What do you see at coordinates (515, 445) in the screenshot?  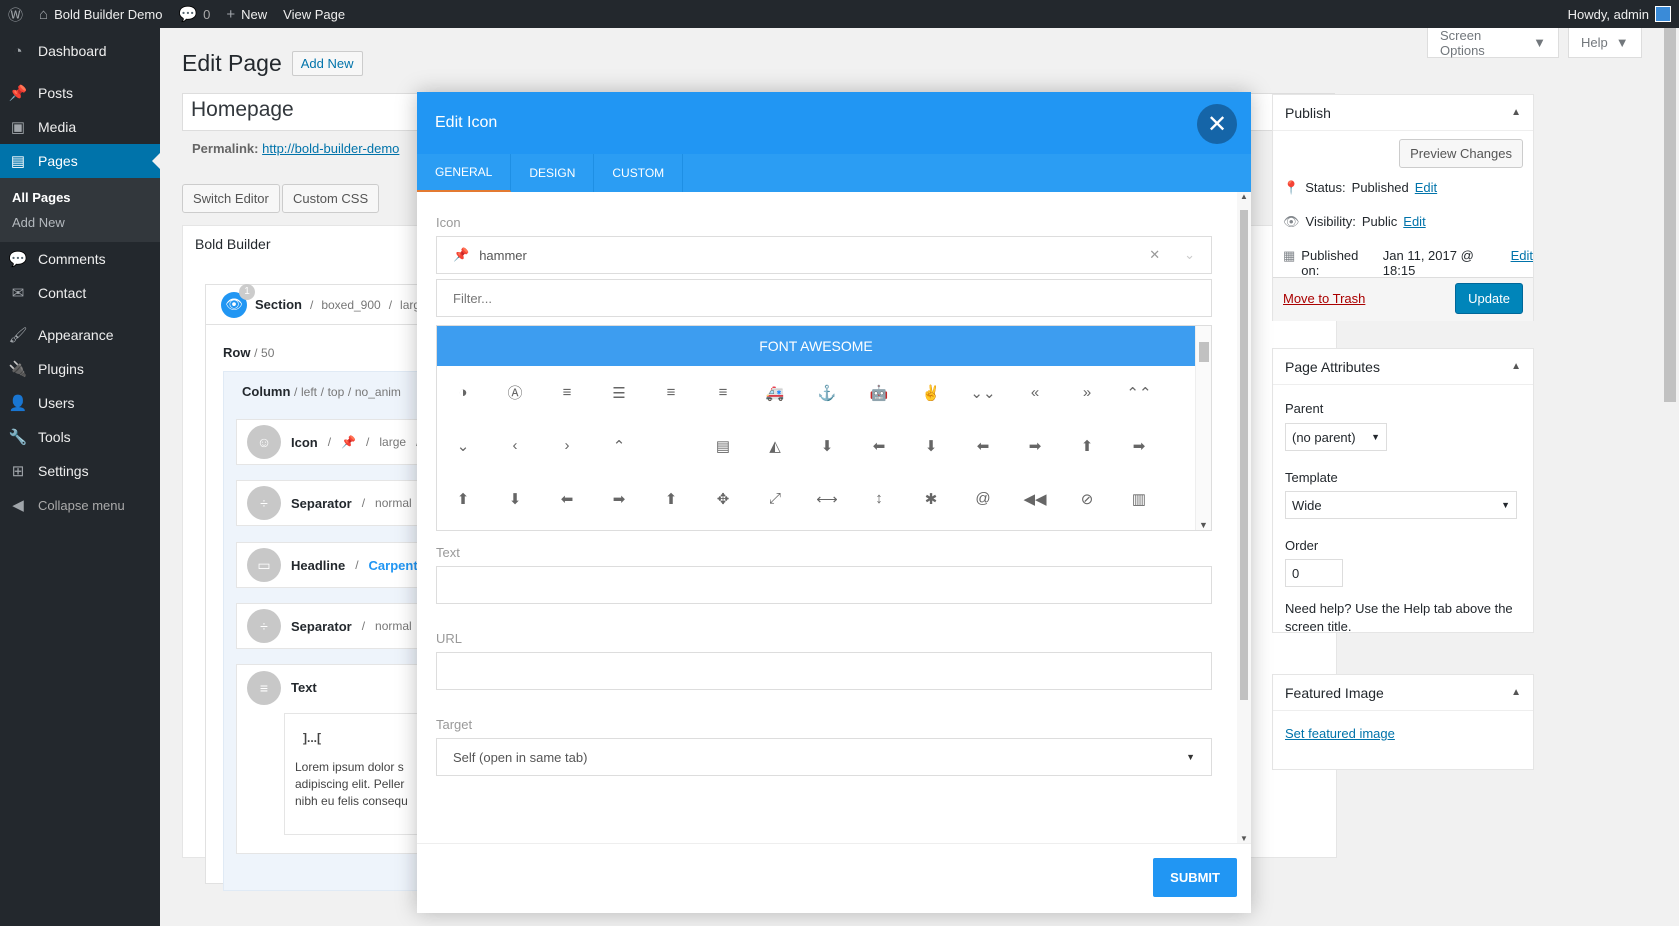 I see `icon-option: ‹` at bounding box center [515, 445].